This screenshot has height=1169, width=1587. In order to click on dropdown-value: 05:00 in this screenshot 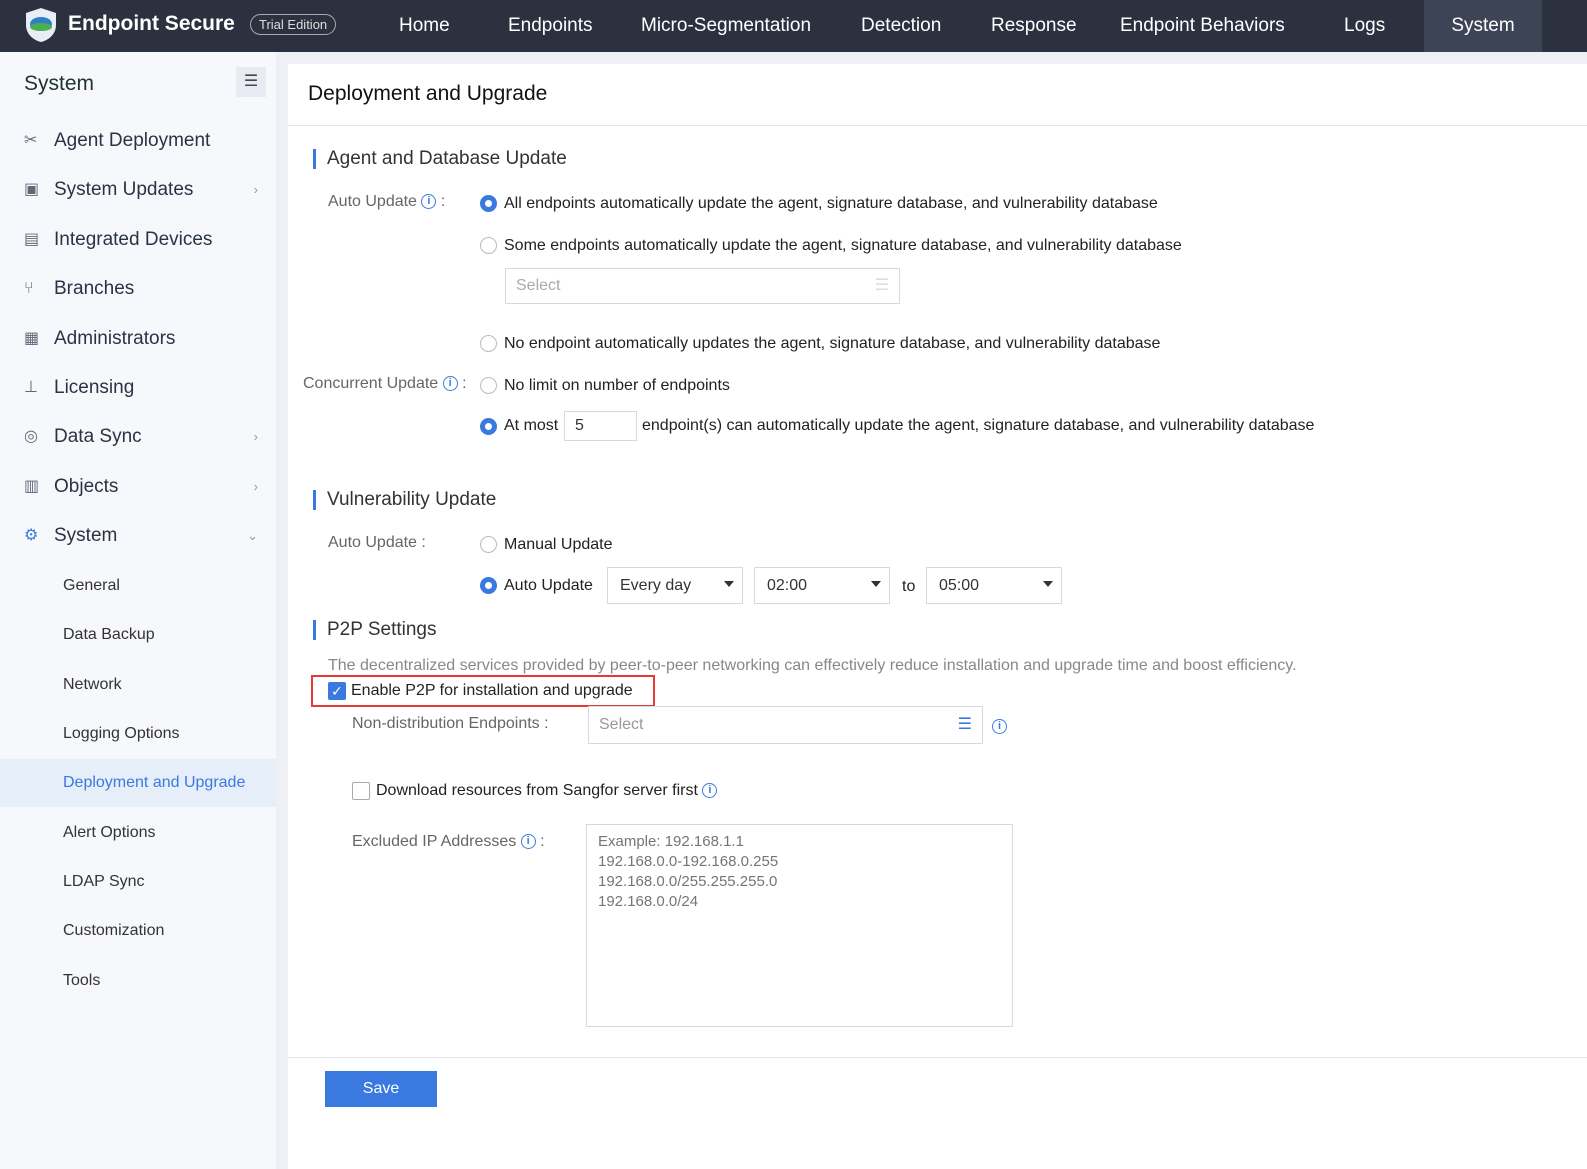, I will do `click(959, 585)`.